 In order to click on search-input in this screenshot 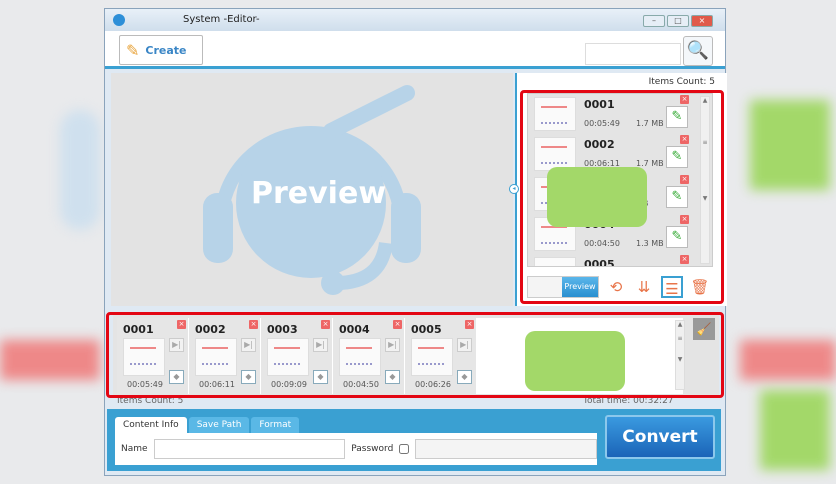, I will do `click(633, 54)`.